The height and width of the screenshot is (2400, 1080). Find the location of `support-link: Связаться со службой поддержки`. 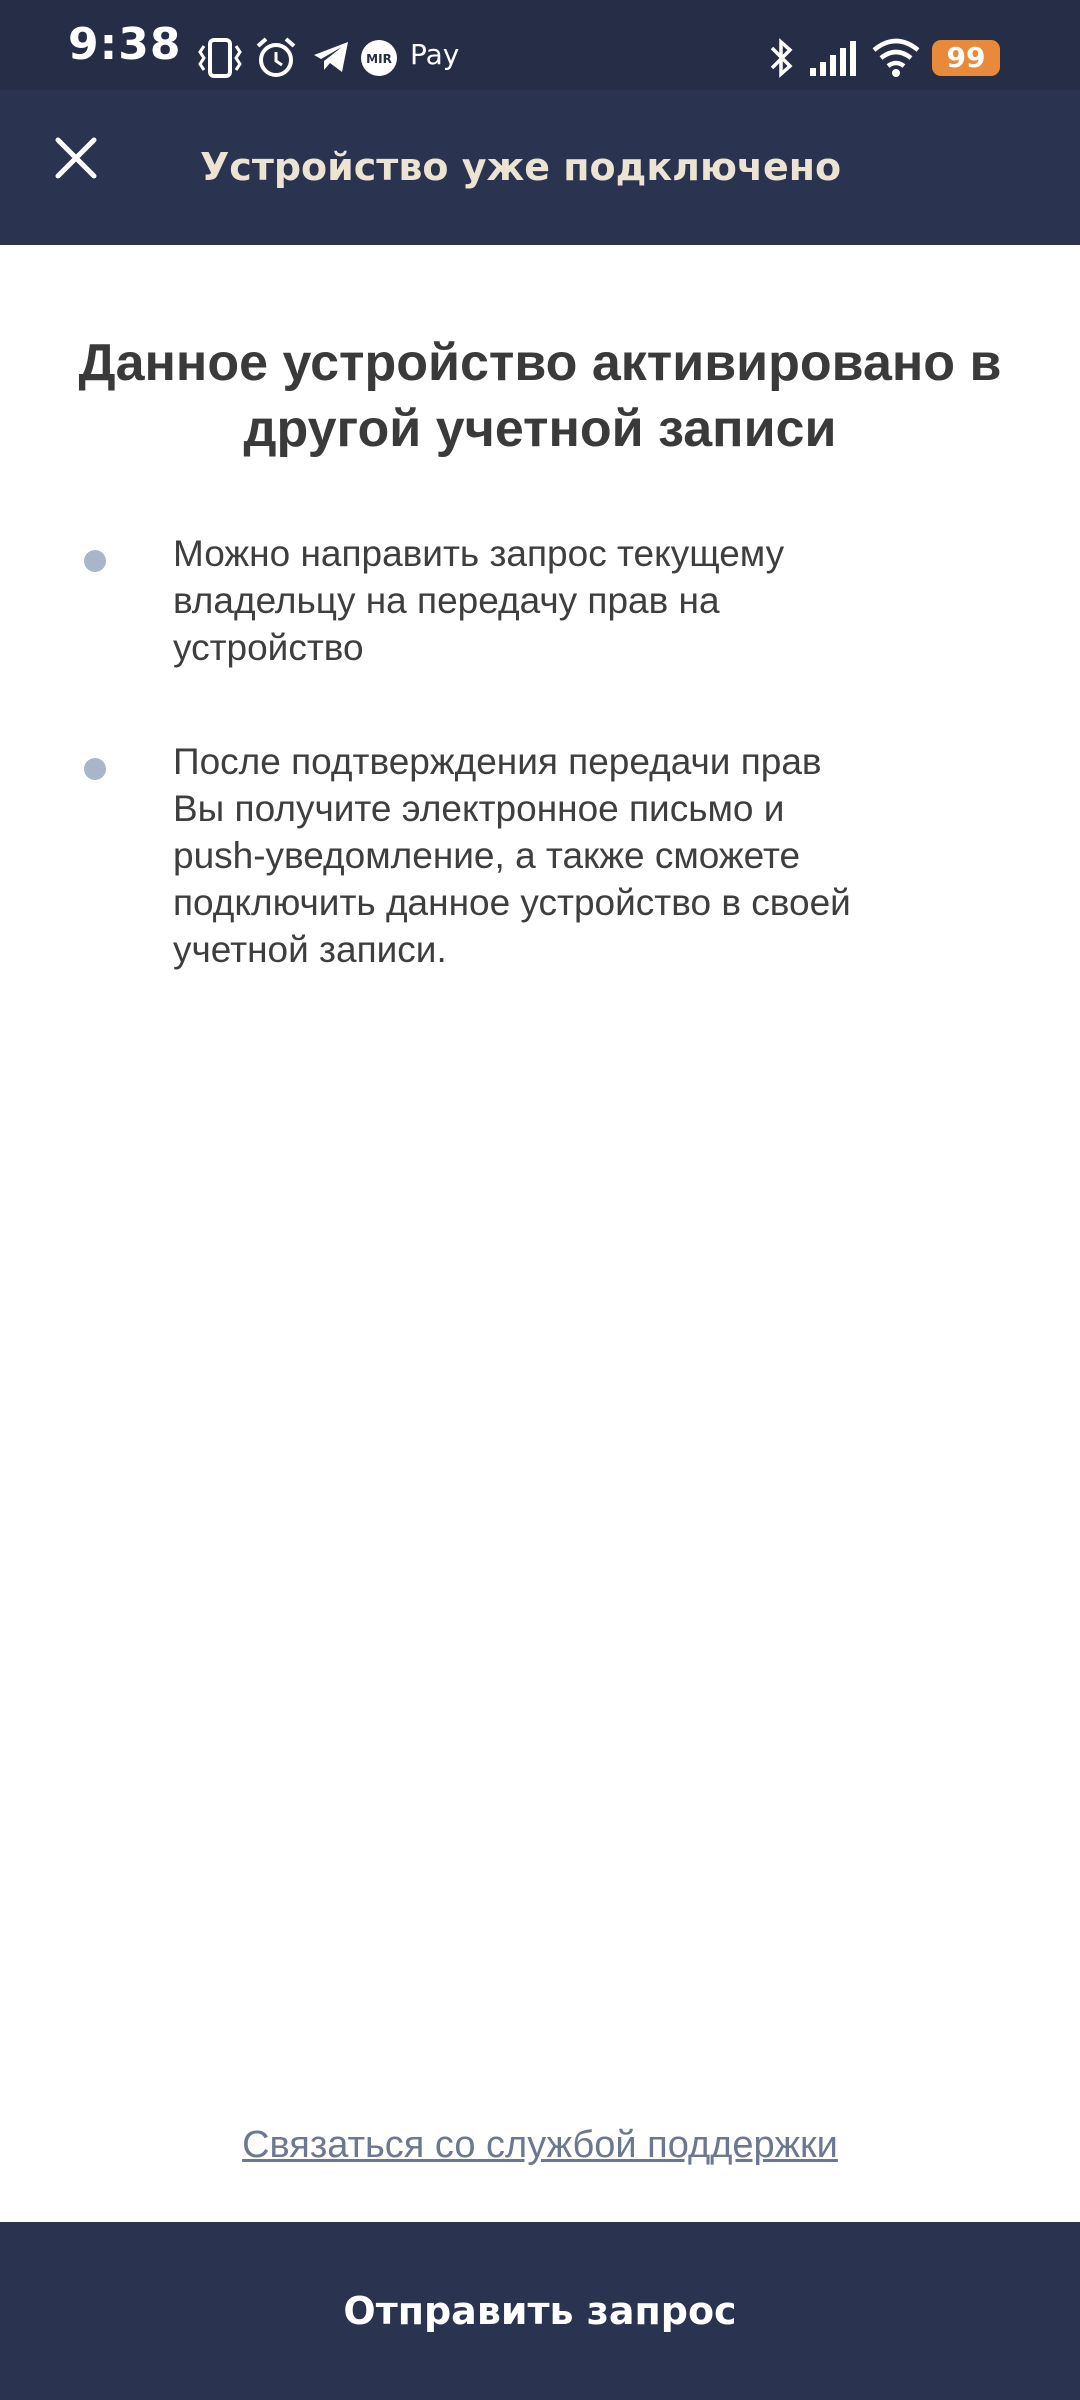

support-link: Связаться со службой поддержки is located at coordinates (540, 2145).